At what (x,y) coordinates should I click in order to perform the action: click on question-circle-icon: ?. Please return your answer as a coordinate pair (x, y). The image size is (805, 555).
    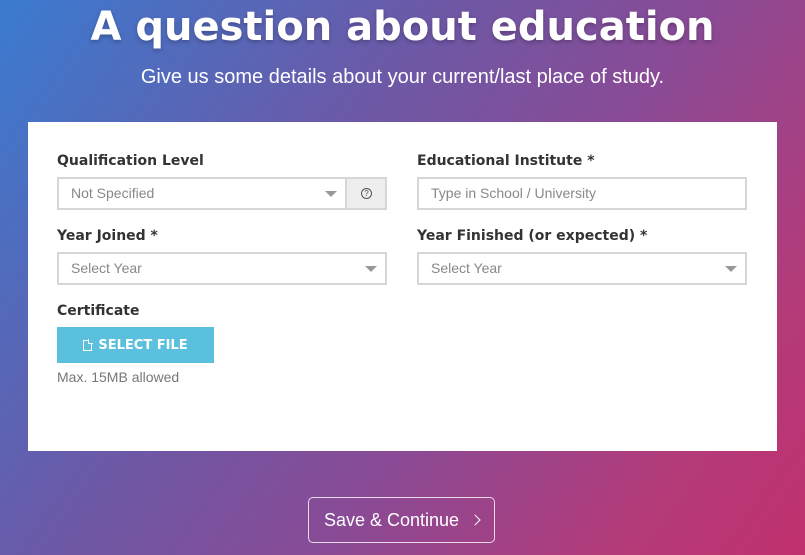
    Looking at the image, I should click on (366, 193).